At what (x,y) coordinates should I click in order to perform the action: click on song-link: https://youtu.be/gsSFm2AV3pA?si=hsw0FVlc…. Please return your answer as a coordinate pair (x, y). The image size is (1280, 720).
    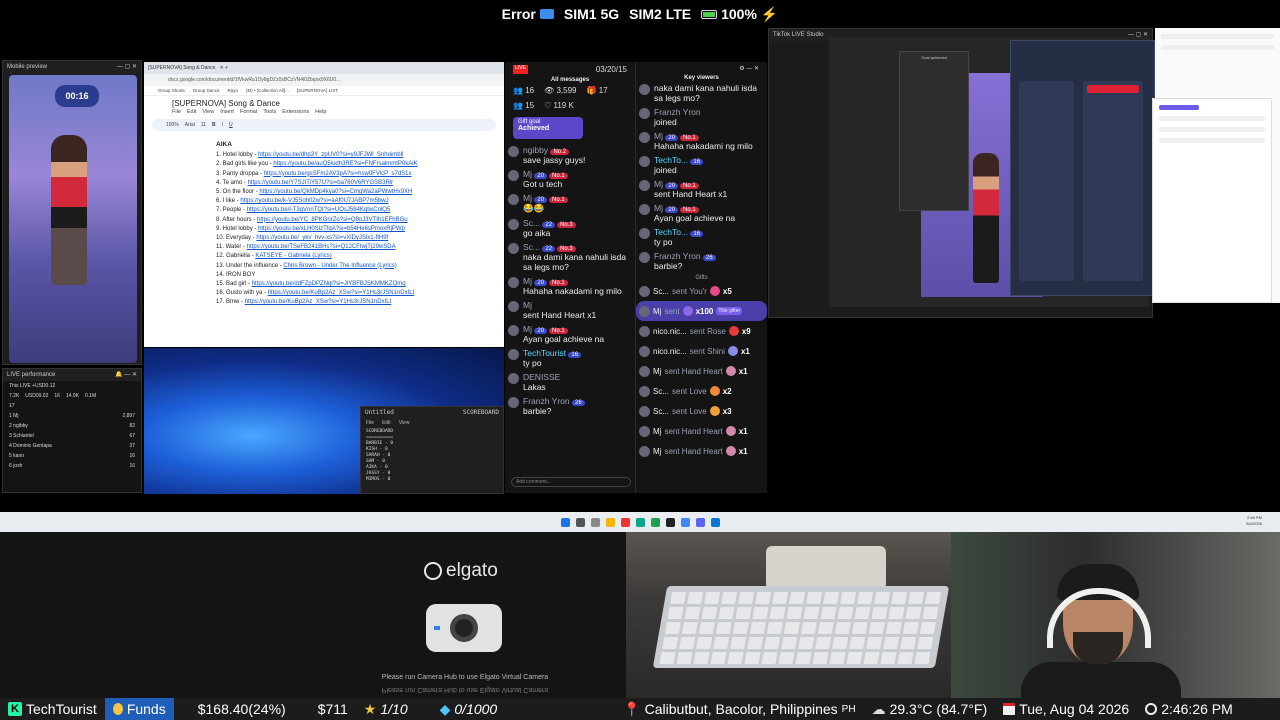
    Looking at the image, I should click on (338, 174).